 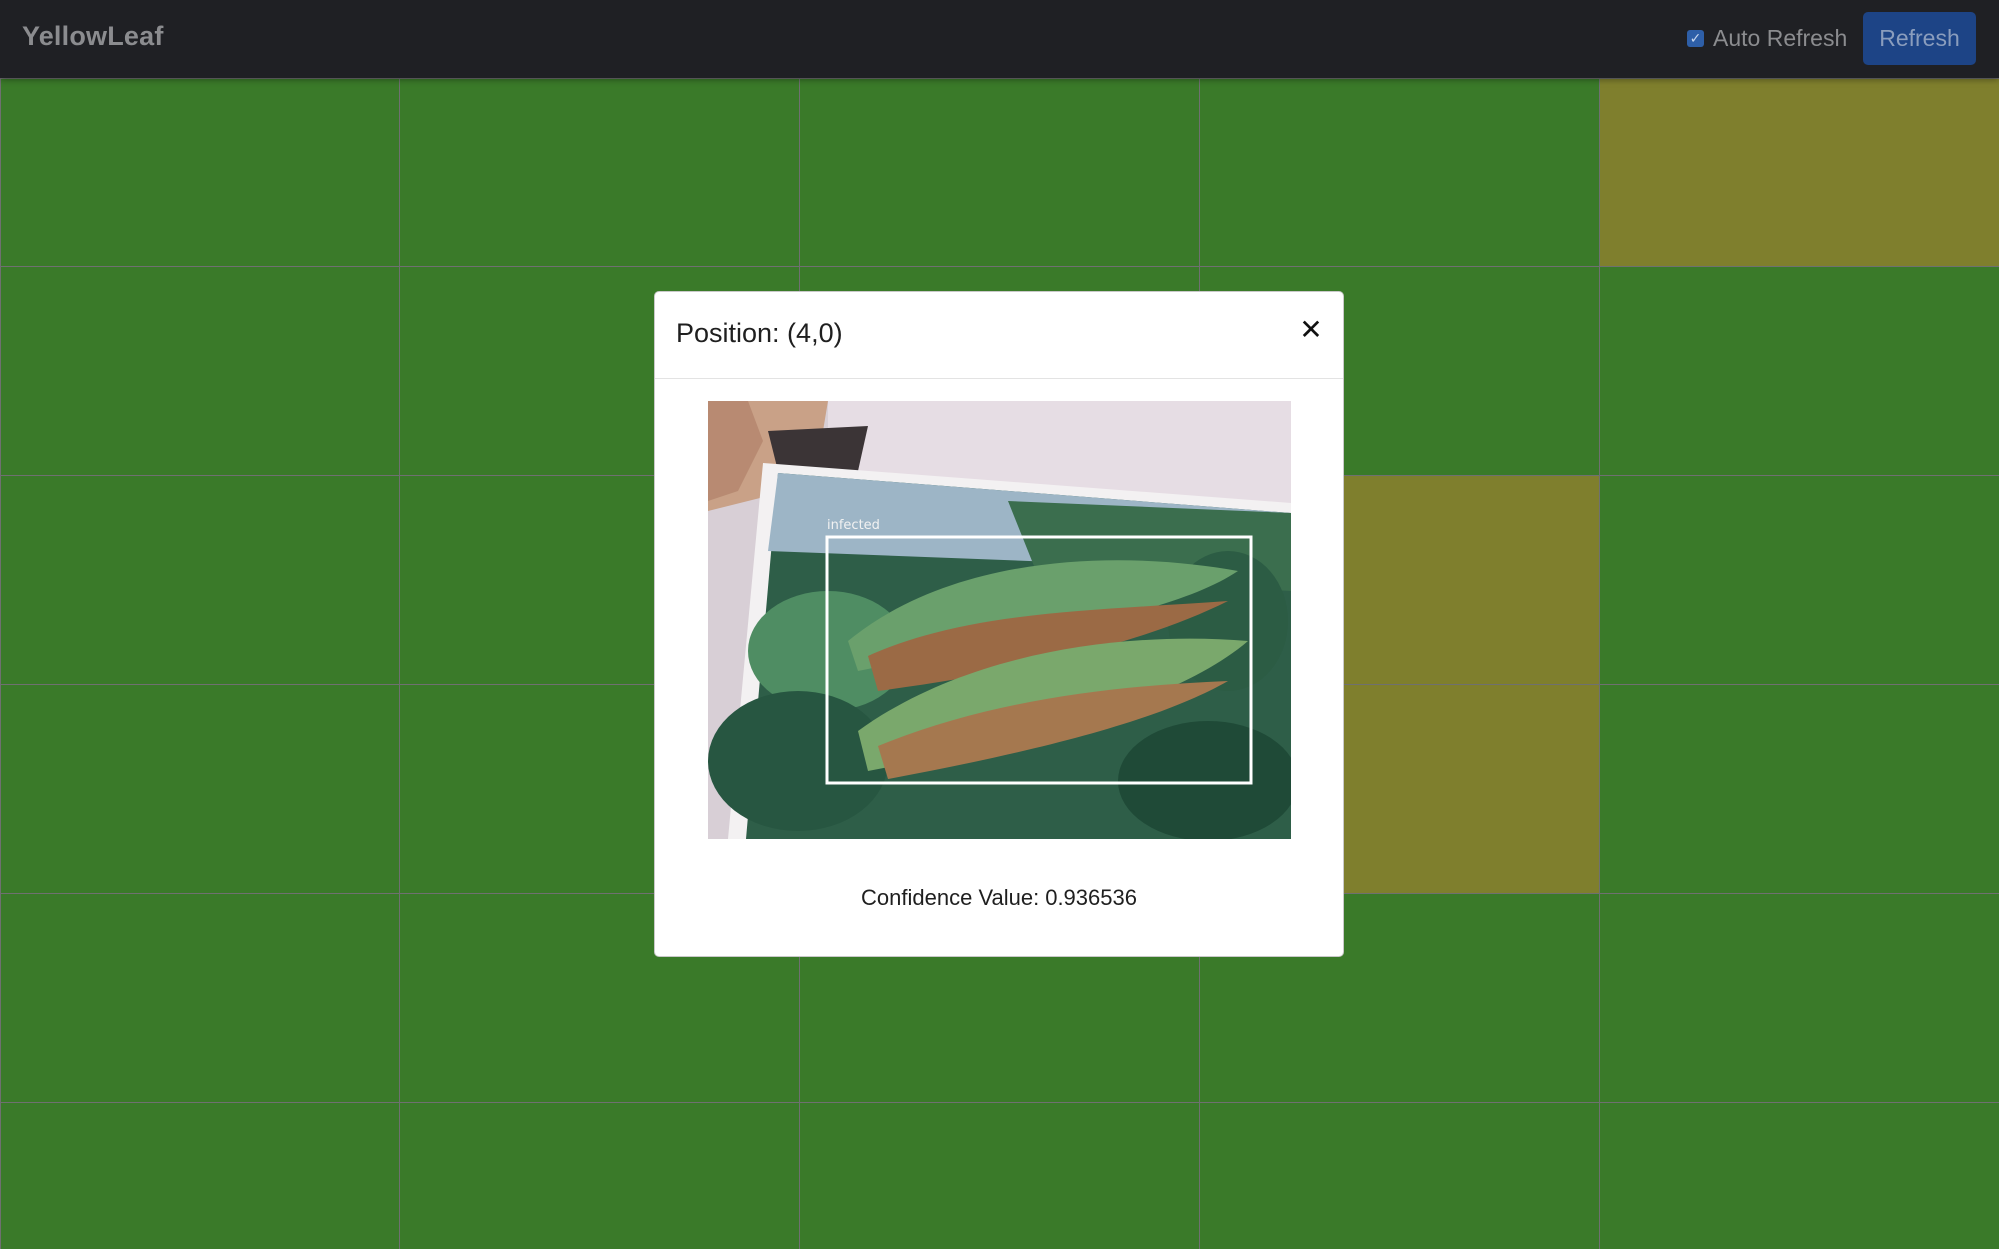 I want to click on confidence-text: Confidence Value: 0.936536, so click(x=999, y=898).